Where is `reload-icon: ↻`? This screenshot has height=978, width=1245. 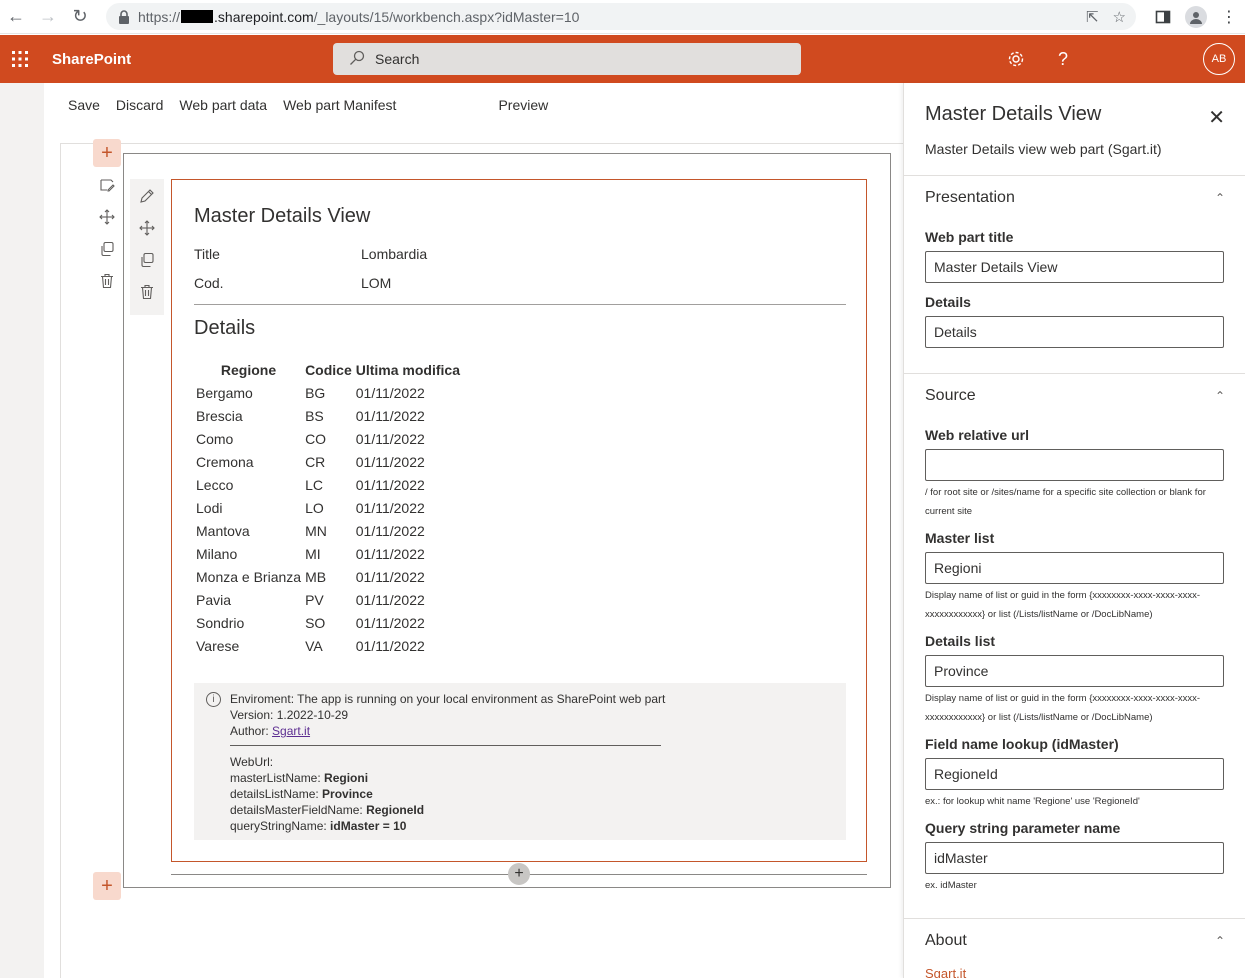
reload-icon: ↻ is located at coordinates (80, 17).